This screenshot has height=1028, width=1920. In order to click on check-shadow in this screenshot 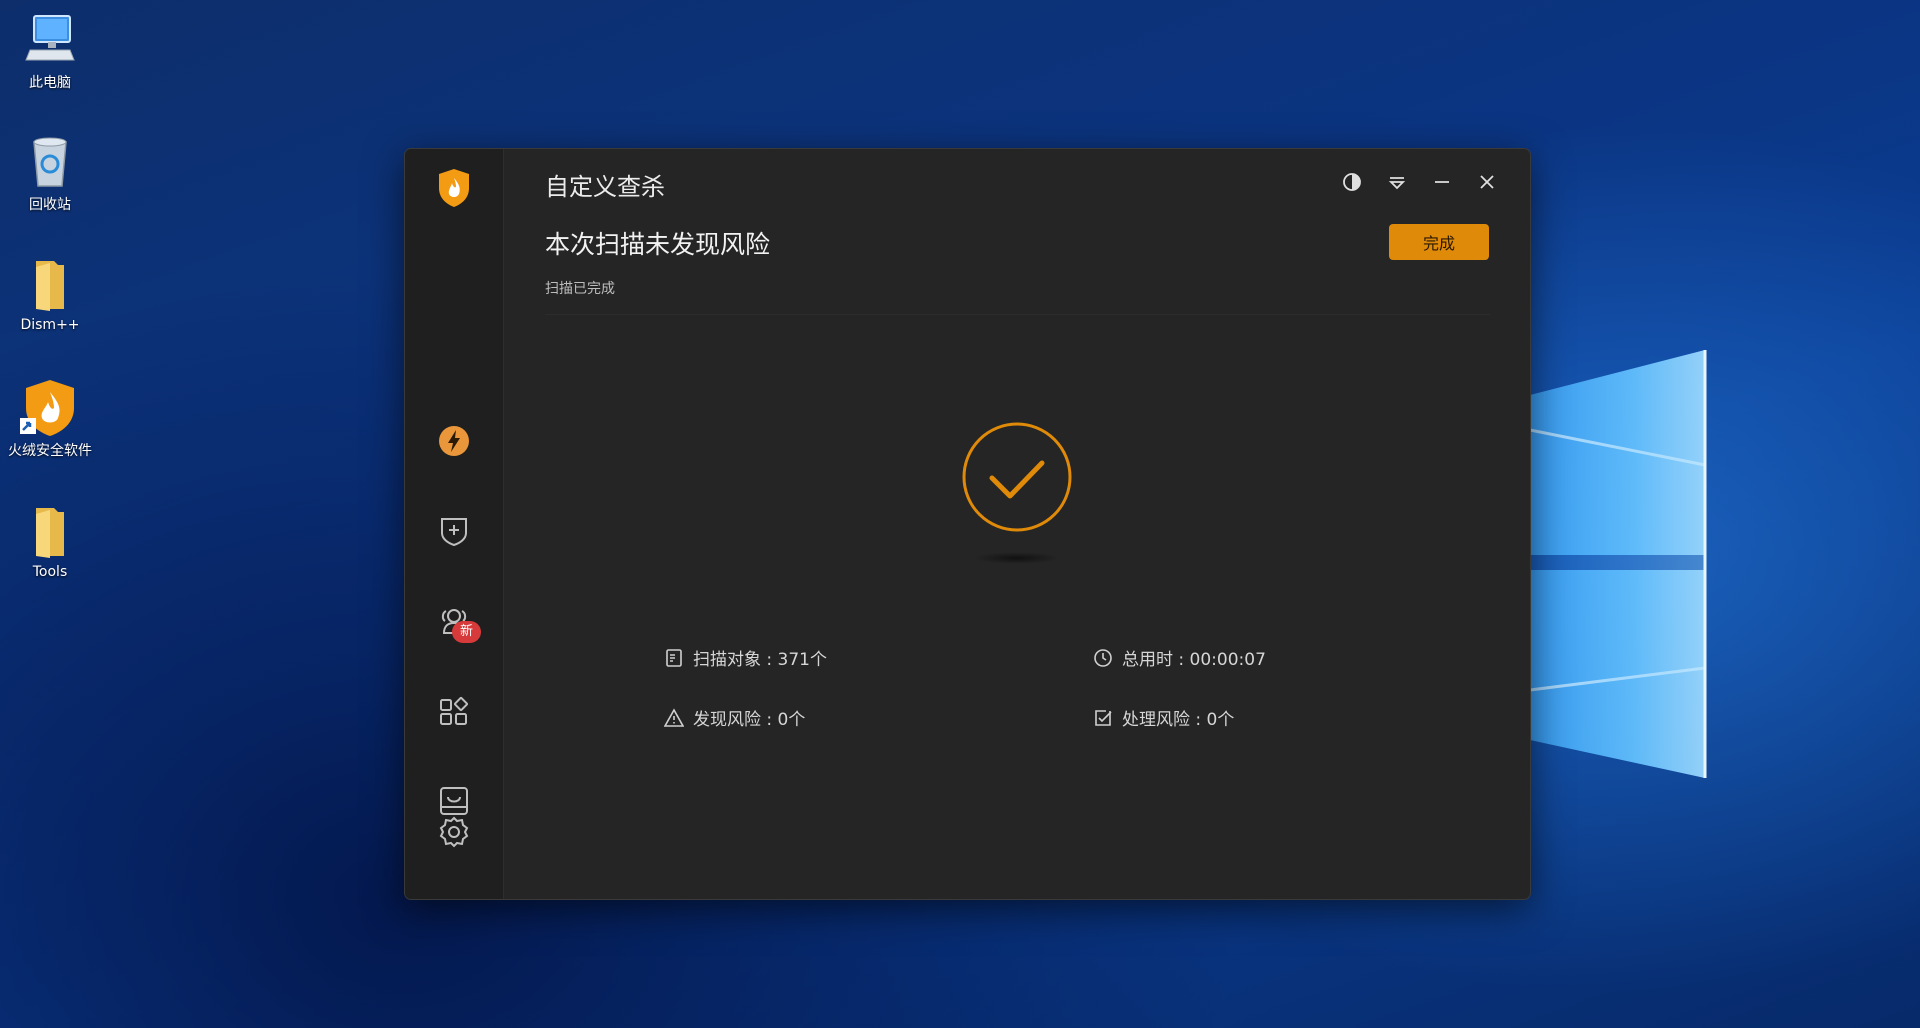, I will do `click(1017, 558)`.